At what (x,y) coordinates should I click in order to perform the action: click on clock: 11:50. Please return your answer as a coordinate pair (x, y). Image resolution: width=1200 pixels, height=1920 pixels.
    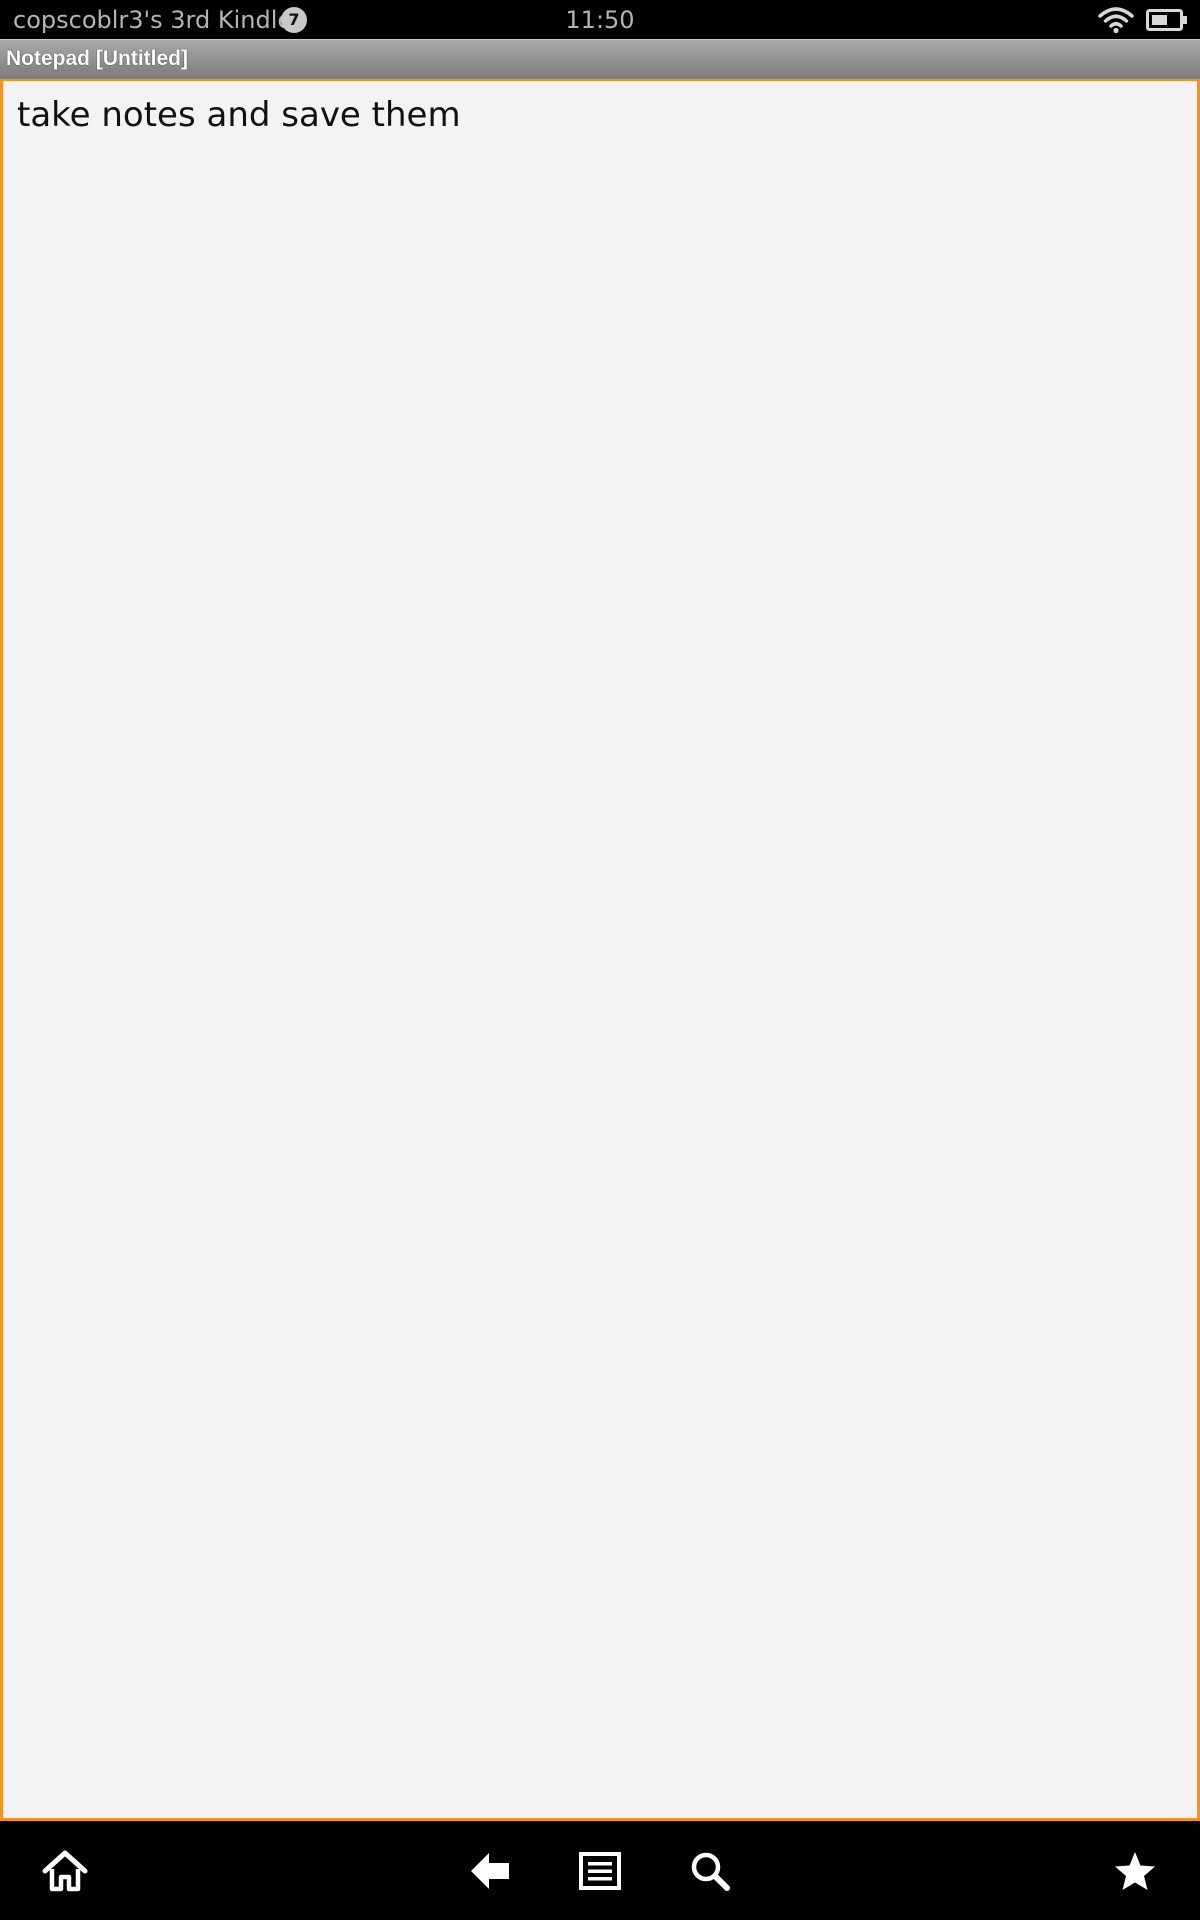
    Looking at the image, I should click on (600, 20).